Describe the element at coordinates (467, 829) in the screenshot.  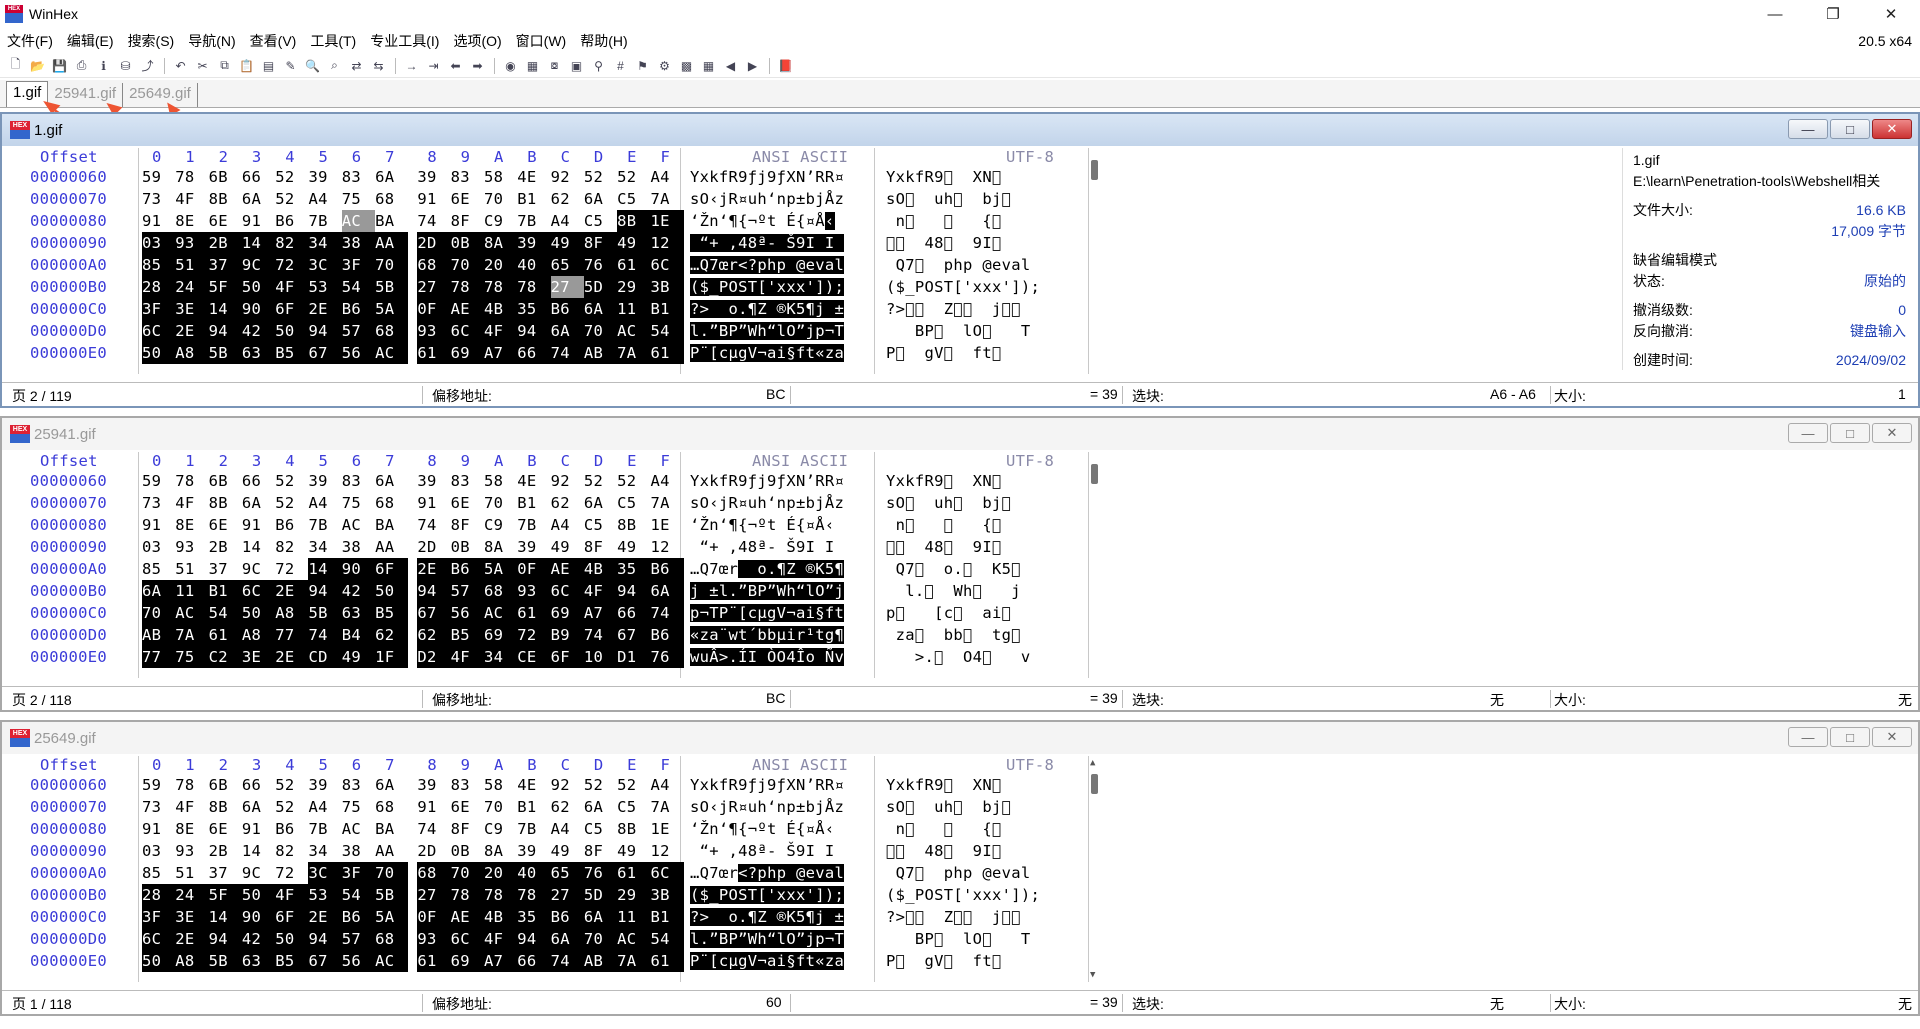
I see `hex-byte: 8F` at that location.